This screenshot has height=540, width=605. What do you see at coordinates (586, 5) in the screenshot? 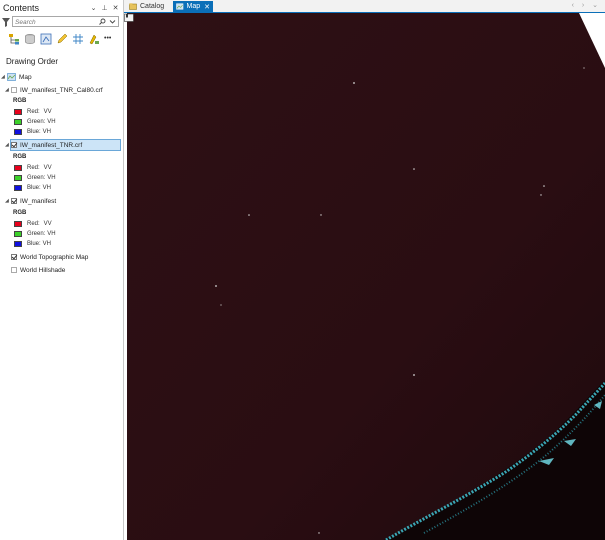
I see `tab-navigation: ‹ › ⌄` at bounding box center [586, 5].